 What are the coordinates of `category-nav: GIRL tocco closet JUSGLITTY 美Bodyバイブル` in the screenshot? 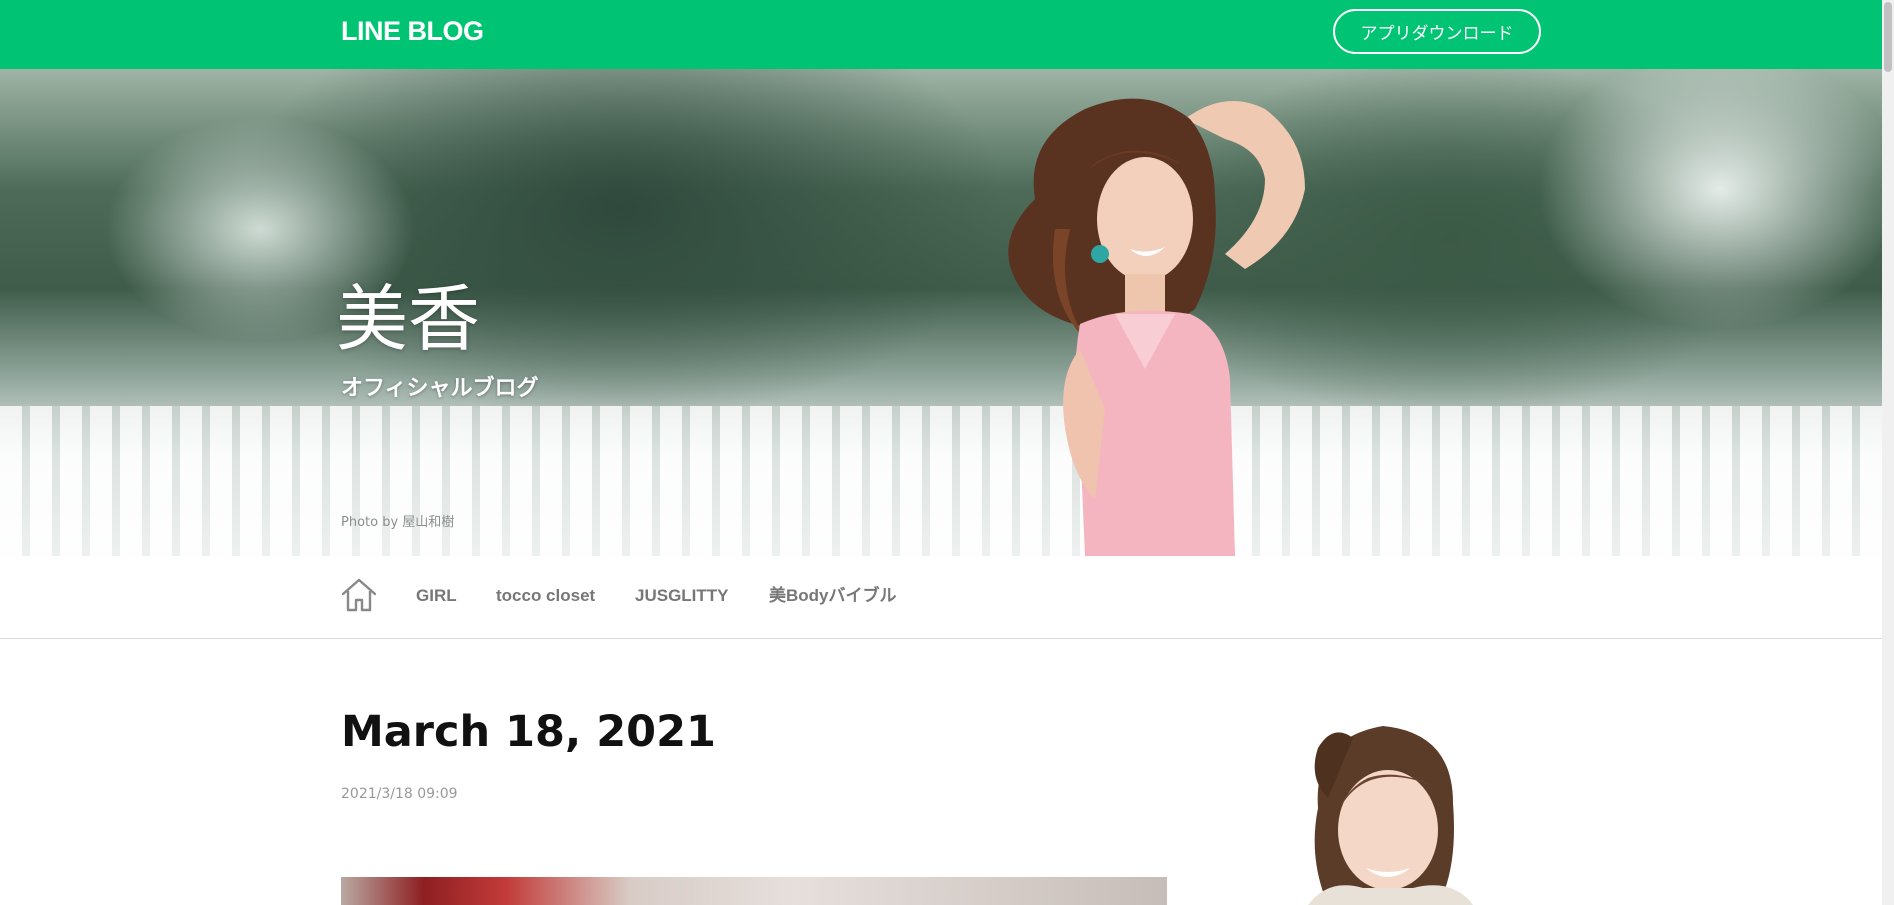 It's located at (947, 597).